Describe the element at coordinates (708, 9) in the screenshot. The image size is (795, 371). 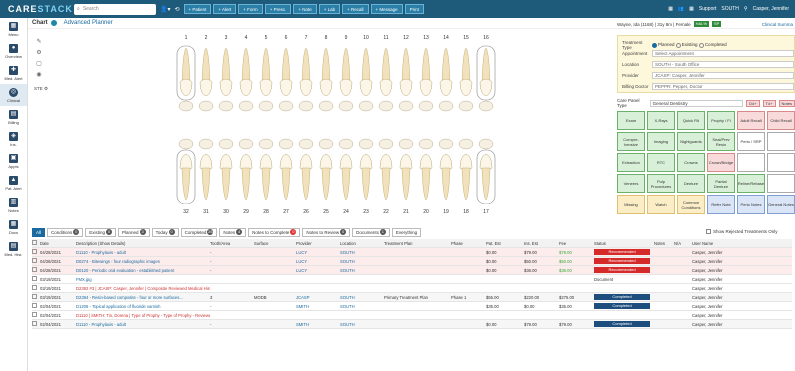
I see `support-link: Support` at that location.